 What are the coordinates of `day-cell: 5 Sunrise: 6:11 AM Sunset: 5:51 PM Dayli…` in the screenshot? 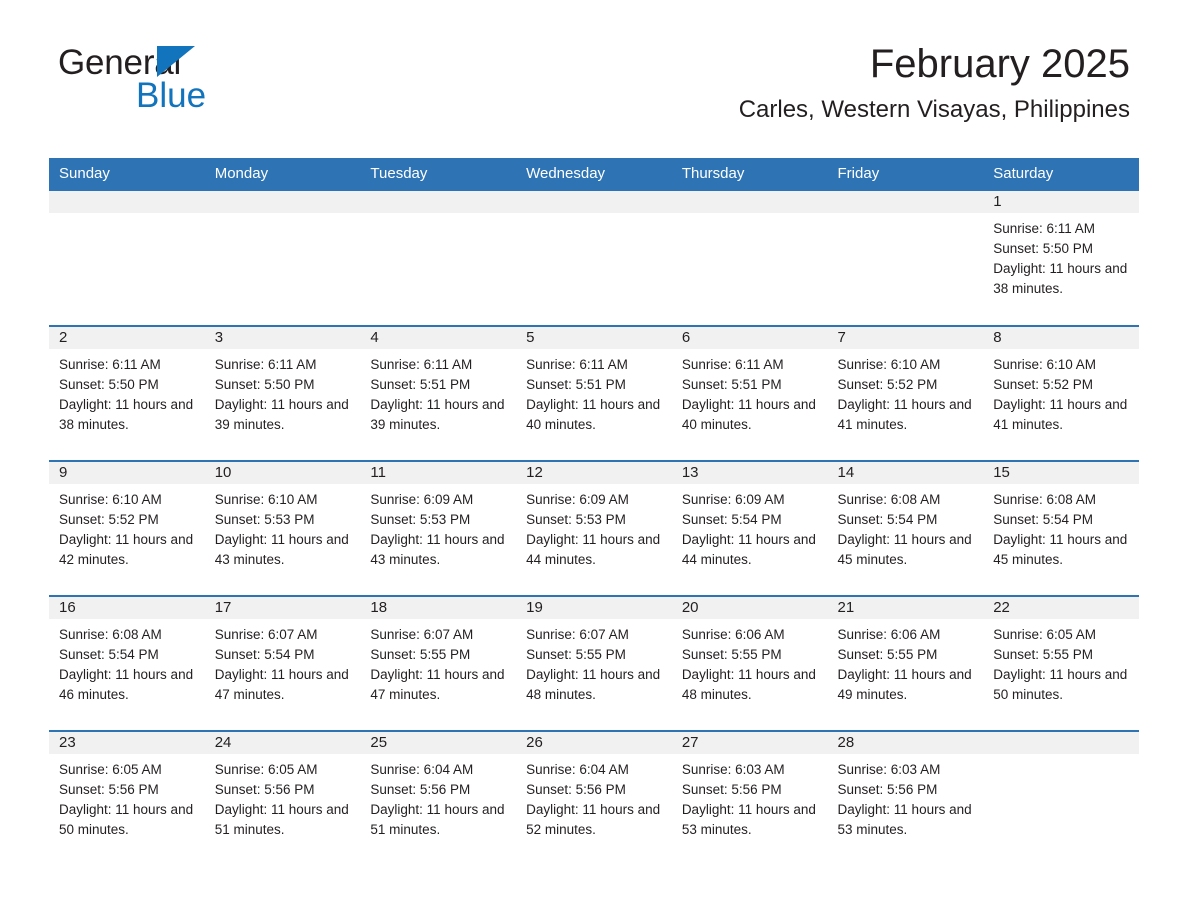 It's located at (594, 393).